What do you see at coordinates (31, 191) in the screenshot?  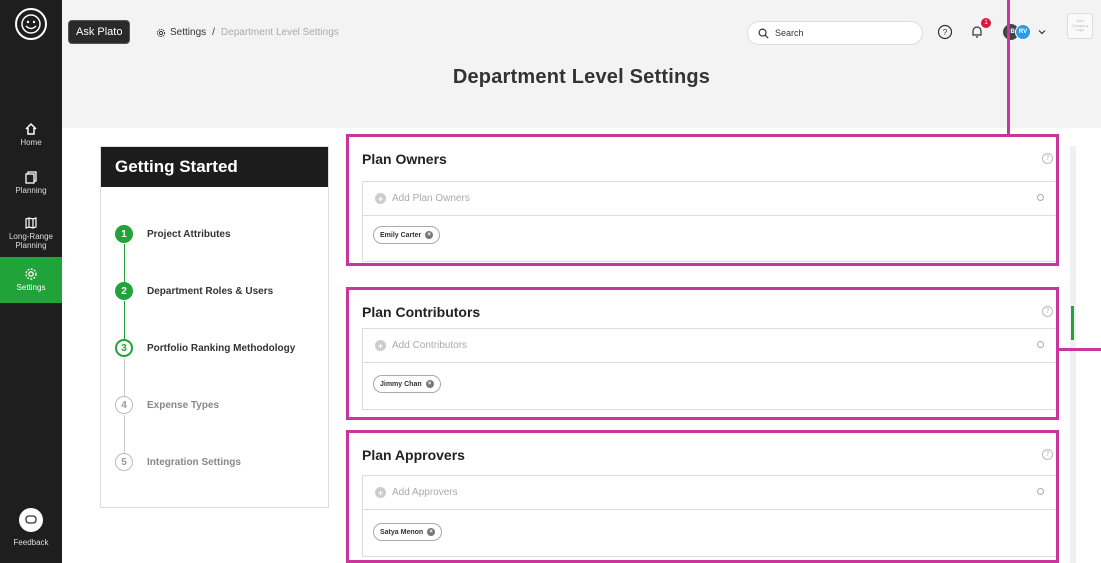 I see `sidebar-item-label: Planning` at bounding box center [31, 191].